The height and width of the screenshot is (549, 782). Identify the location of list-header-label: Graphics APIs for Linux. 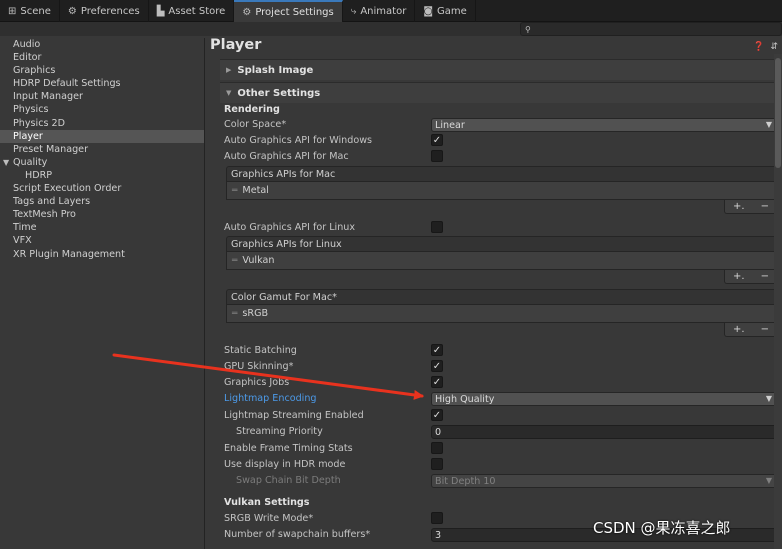
(286, 244).